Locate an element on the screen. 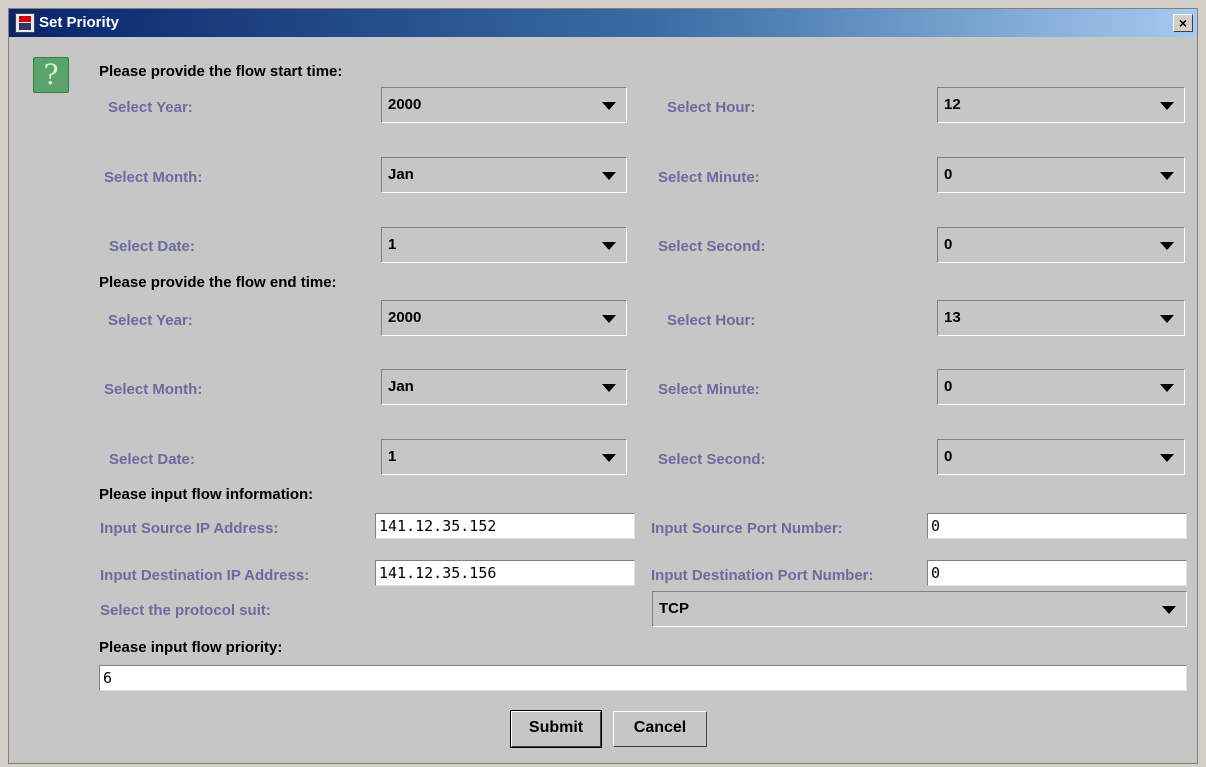 Image resolution: width=1206 pixels, height=767 pixels. end-minute-label: Select Minute: is located at coordinates (709, 389).